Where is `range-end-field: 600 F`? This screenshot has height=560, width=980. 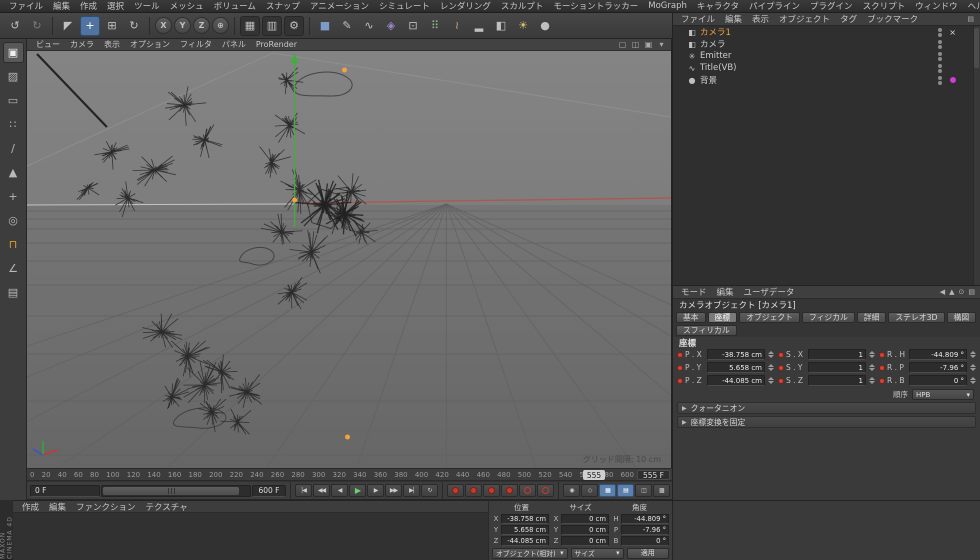
range-end-field: 600 F is located at coordinates (269, 490).